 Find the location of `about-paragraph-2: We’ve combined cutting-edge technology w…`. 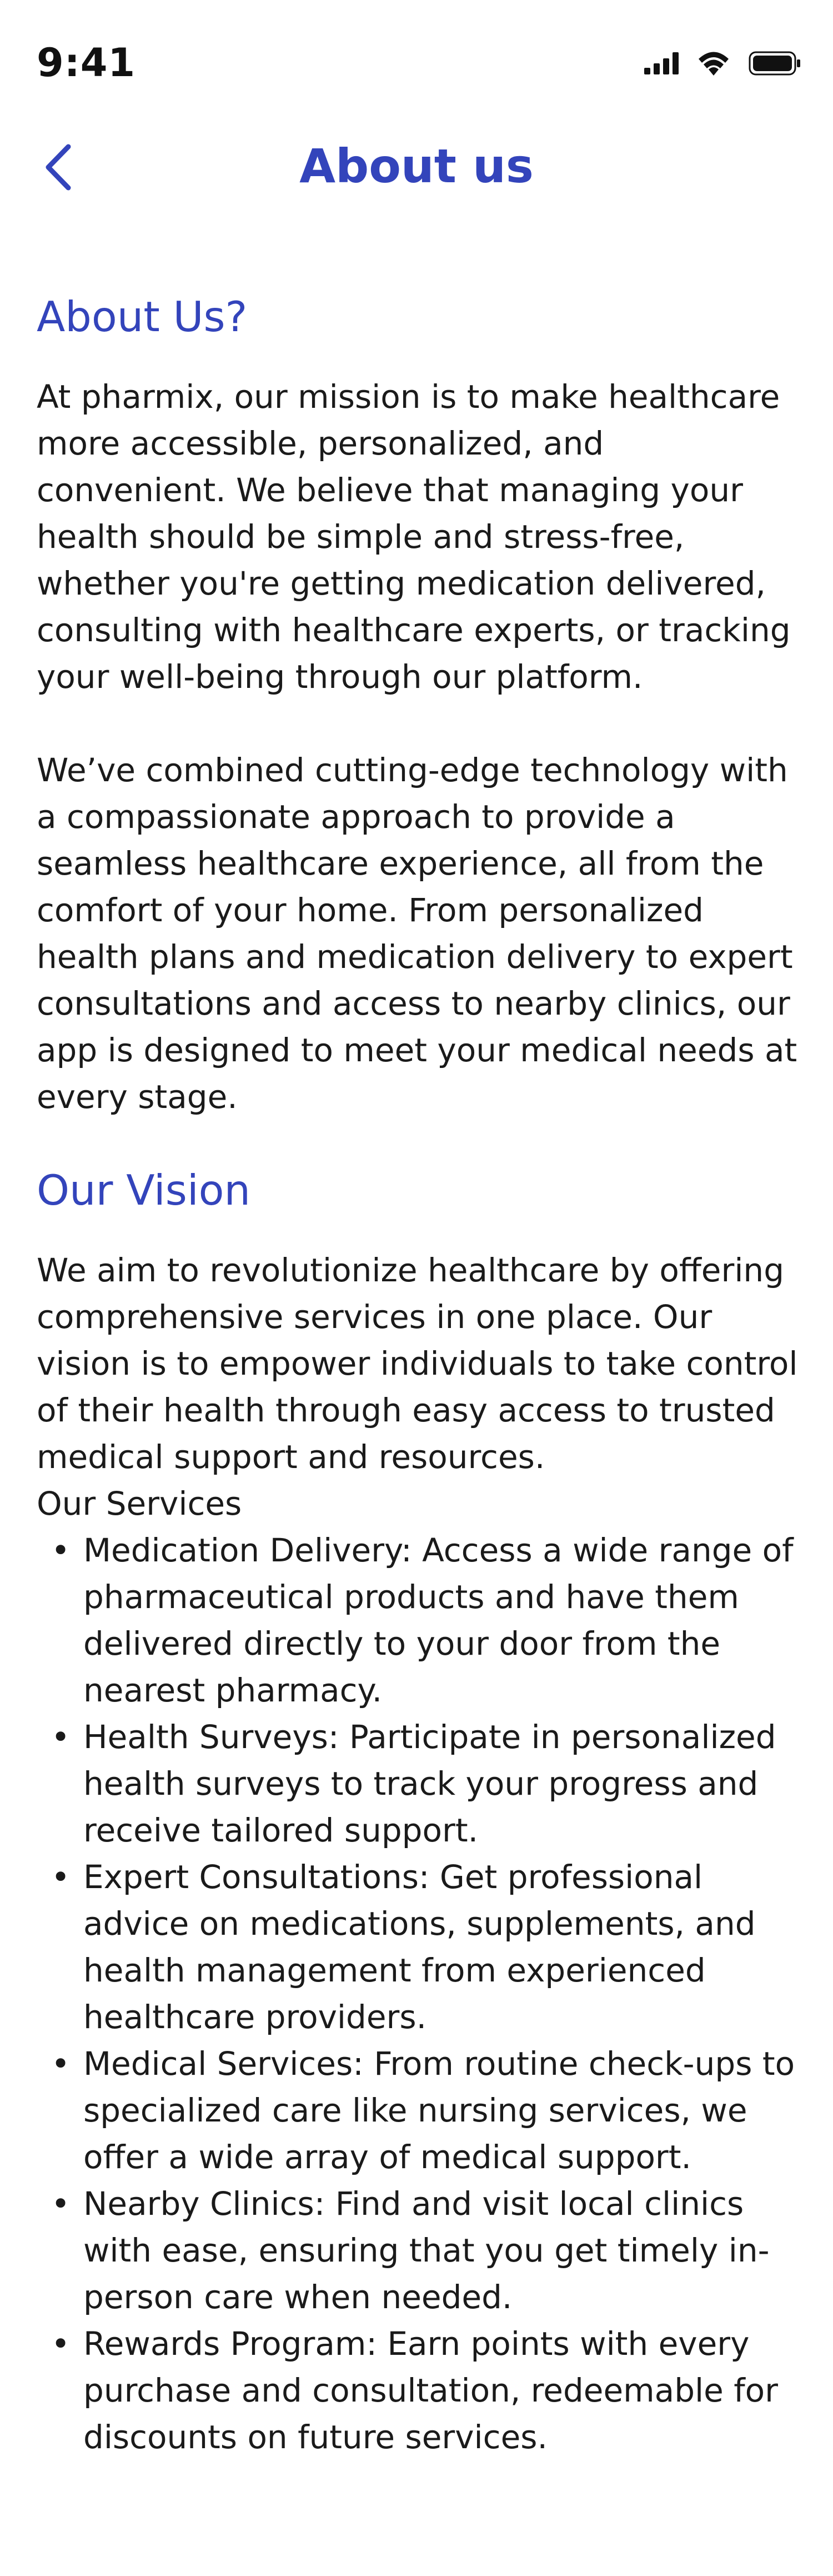

about-paragraph-2: We’ve combined cutting-edge technology w… is located at coordinates (417, 934).